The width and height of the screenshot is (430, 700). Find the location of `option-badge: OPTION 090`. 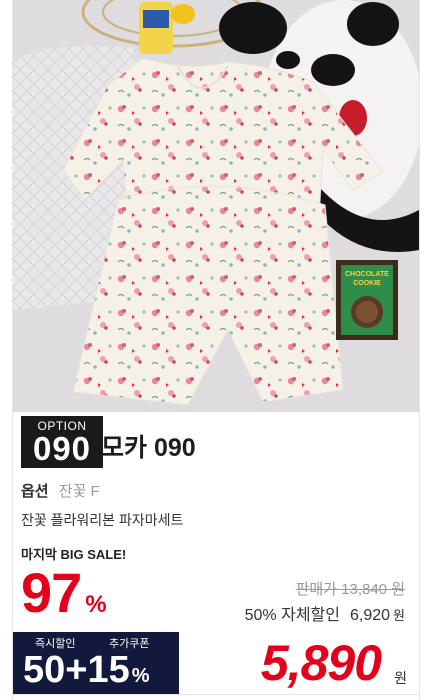

option-badge: OPTION 090 is located at coordinates (62, 442).